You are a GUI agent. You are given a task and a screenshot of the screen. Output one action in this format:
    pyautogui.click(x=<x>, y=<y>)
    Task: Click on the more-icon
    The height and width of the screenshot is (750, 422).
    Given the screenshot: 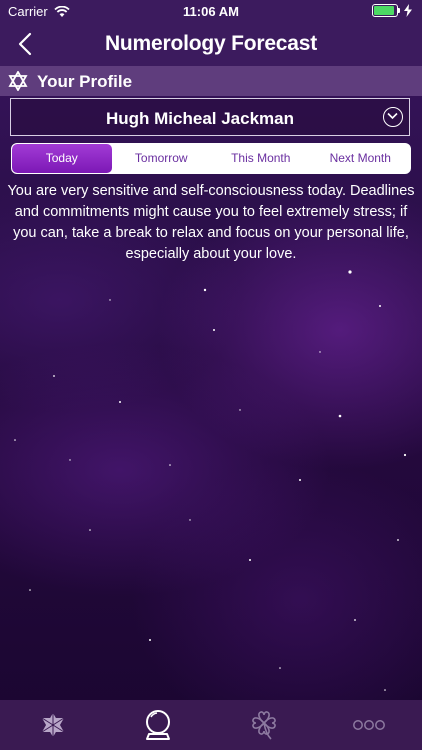 What is the action you would take?
    pyautogui.click(x=369, y=725)
    